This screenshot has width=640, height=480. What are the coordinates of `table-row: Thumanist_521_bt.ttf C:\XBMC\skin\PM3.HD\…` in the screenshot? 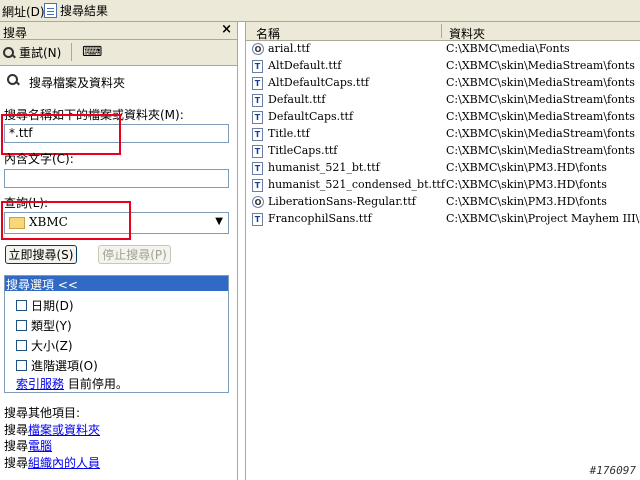 It's located at (445, 168).